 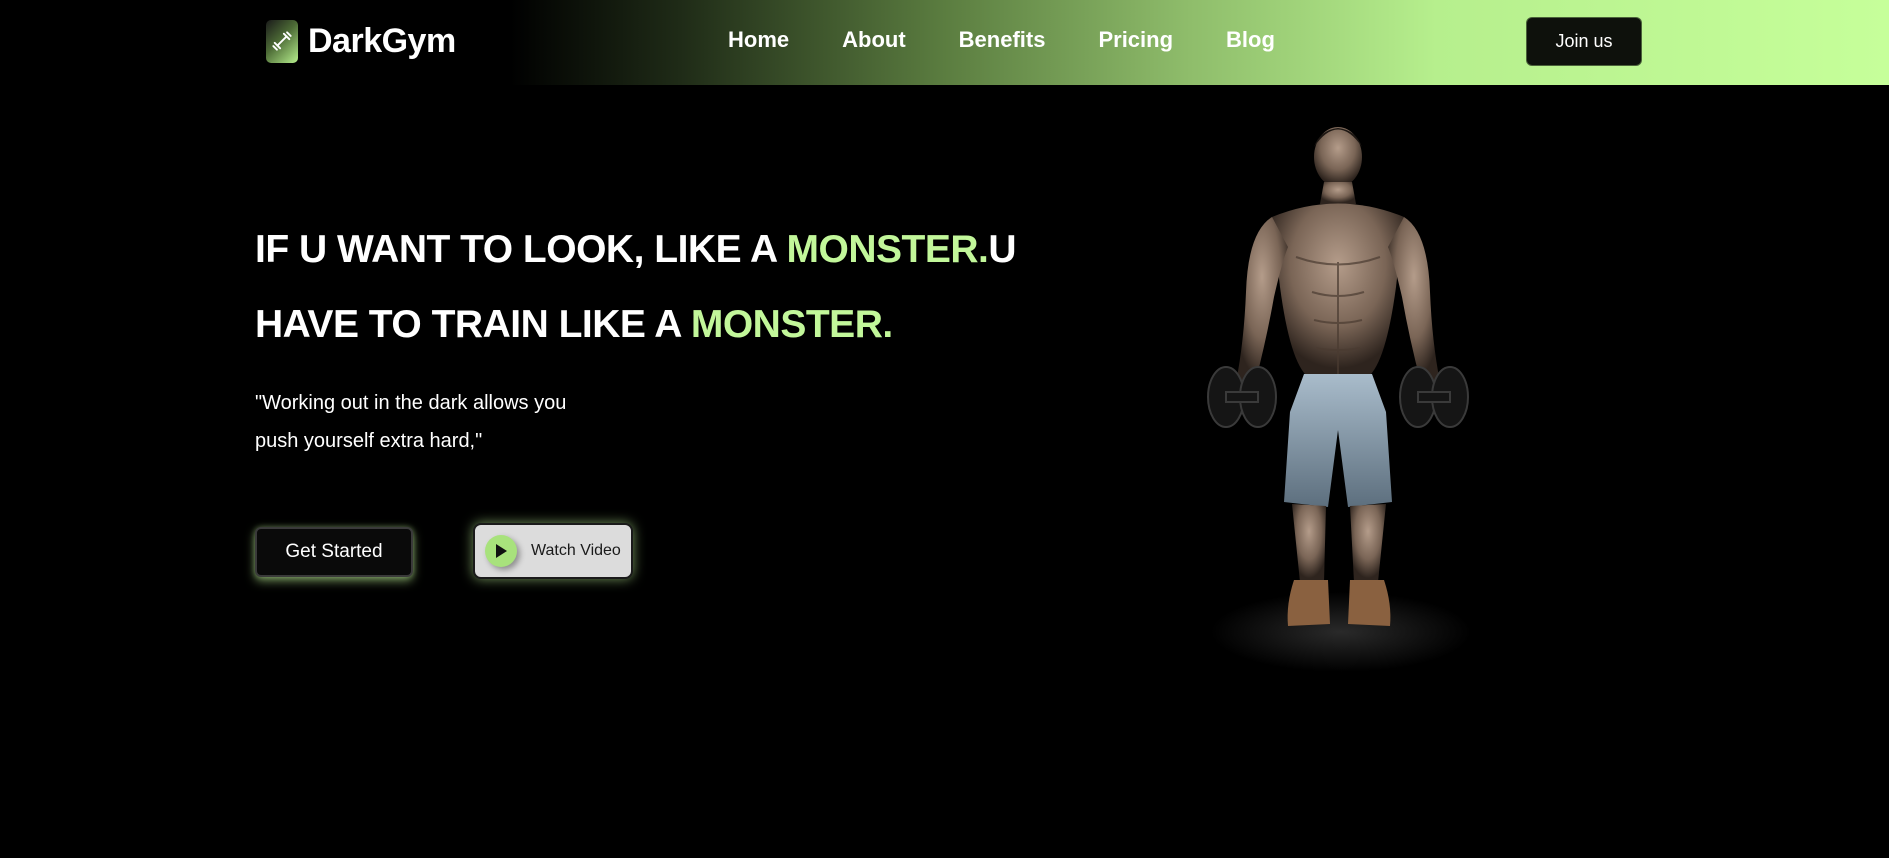 I want to click on headline-line1-accent: MONSTER., so click(x=887, y=249).